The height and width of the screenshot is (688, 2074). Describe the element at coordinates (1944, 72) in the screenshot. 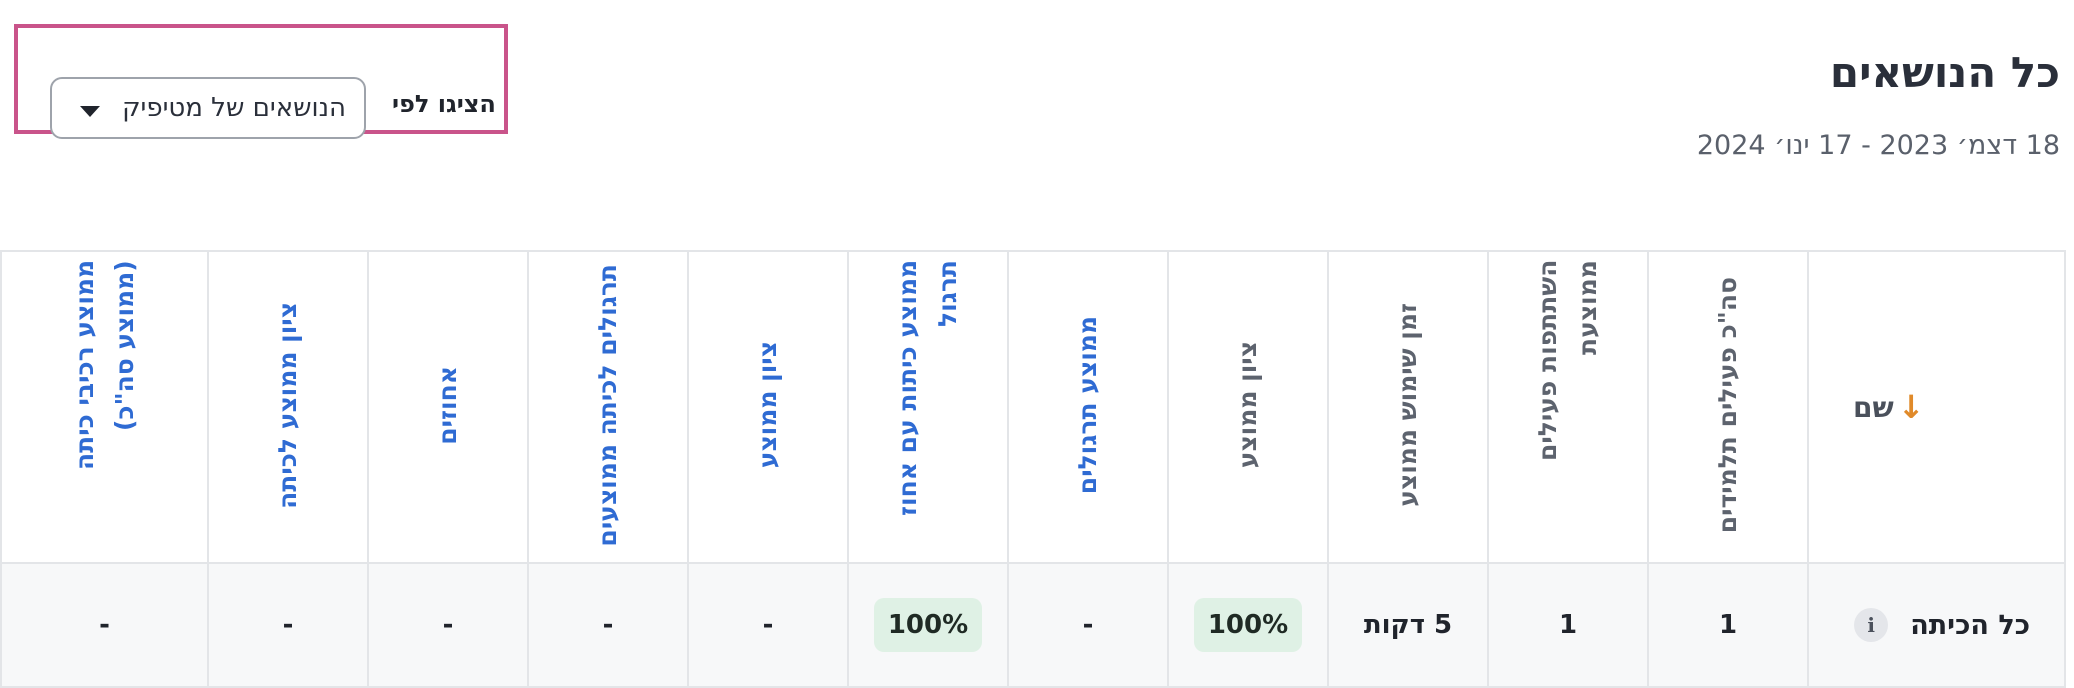

I see `page-title: כל הנושאים` at that location.